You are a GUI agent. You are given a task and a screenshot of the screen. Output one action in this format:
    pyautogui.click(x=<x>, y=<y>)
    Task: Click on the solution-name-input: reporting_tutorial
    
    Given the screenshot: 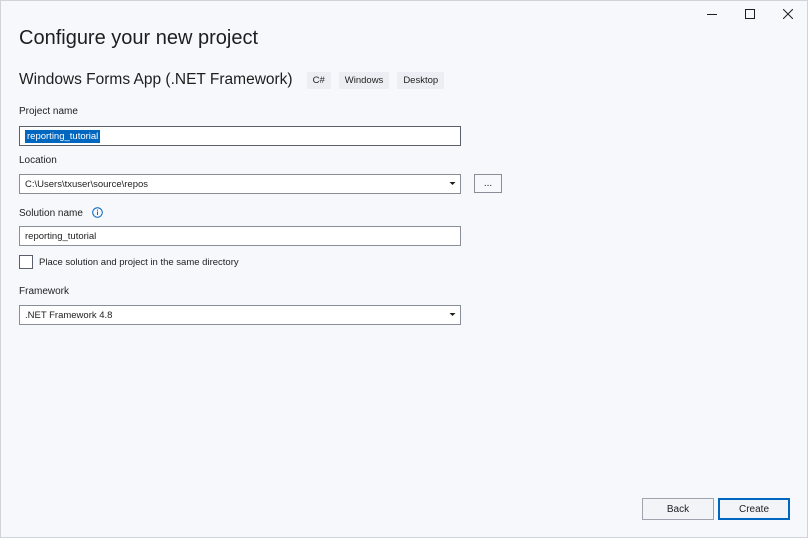 What is the action you would take?
    pyautogui.click(x=240, y=236)
    